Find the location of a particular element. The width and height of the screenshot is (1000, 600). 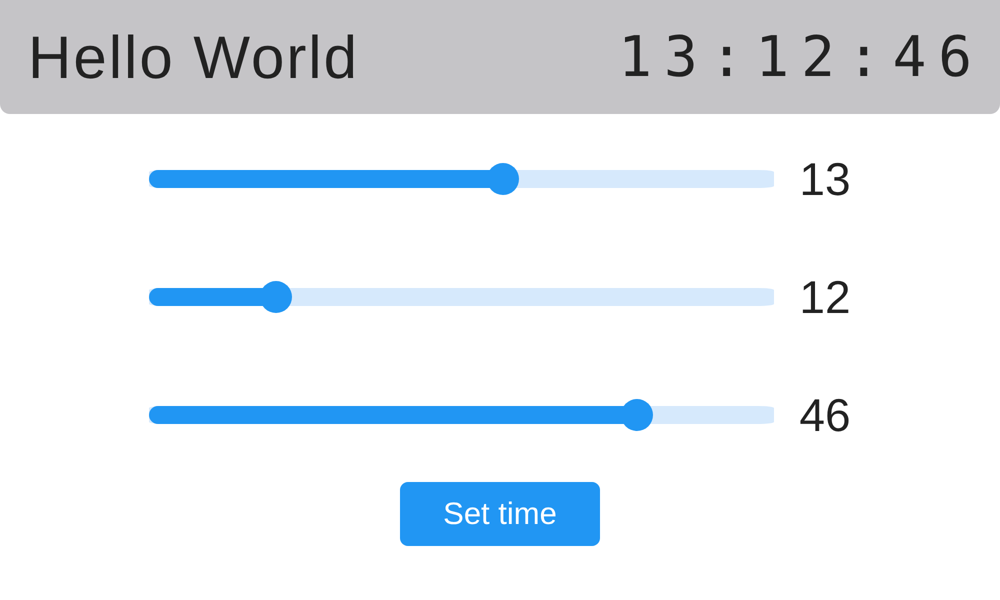

app-title: Hello World is located at coordinates (193, 57).